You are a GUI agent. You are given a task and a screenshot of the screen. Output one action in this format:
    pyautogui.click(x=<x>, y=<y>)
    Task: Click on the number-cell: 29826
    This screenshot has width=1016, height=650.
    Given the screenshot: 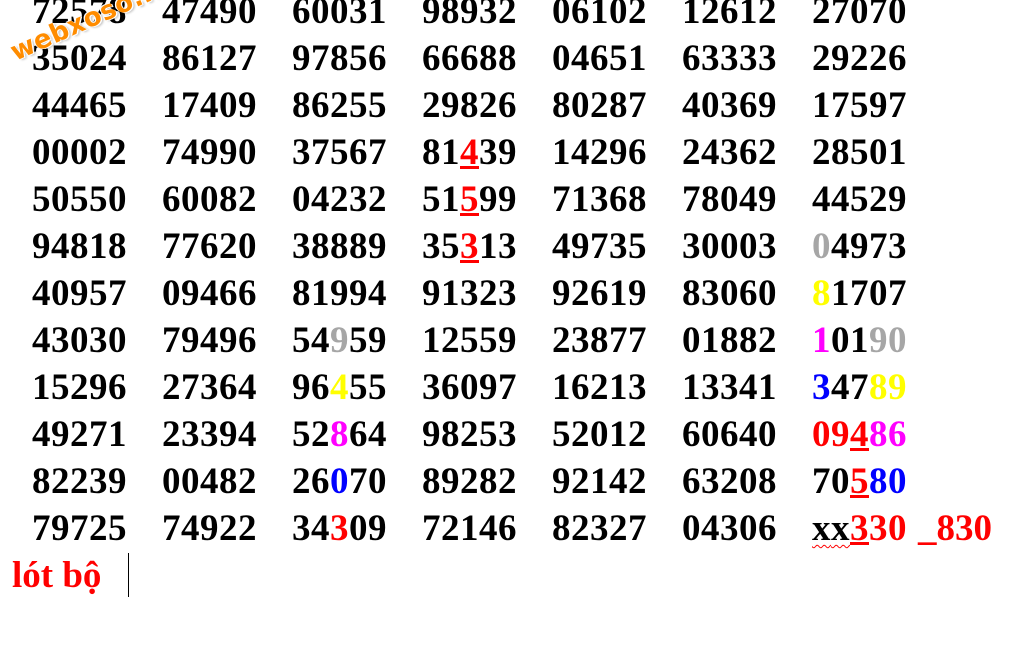 What is the action you would take?
    pyautogui.click(x=469, y=105)
    